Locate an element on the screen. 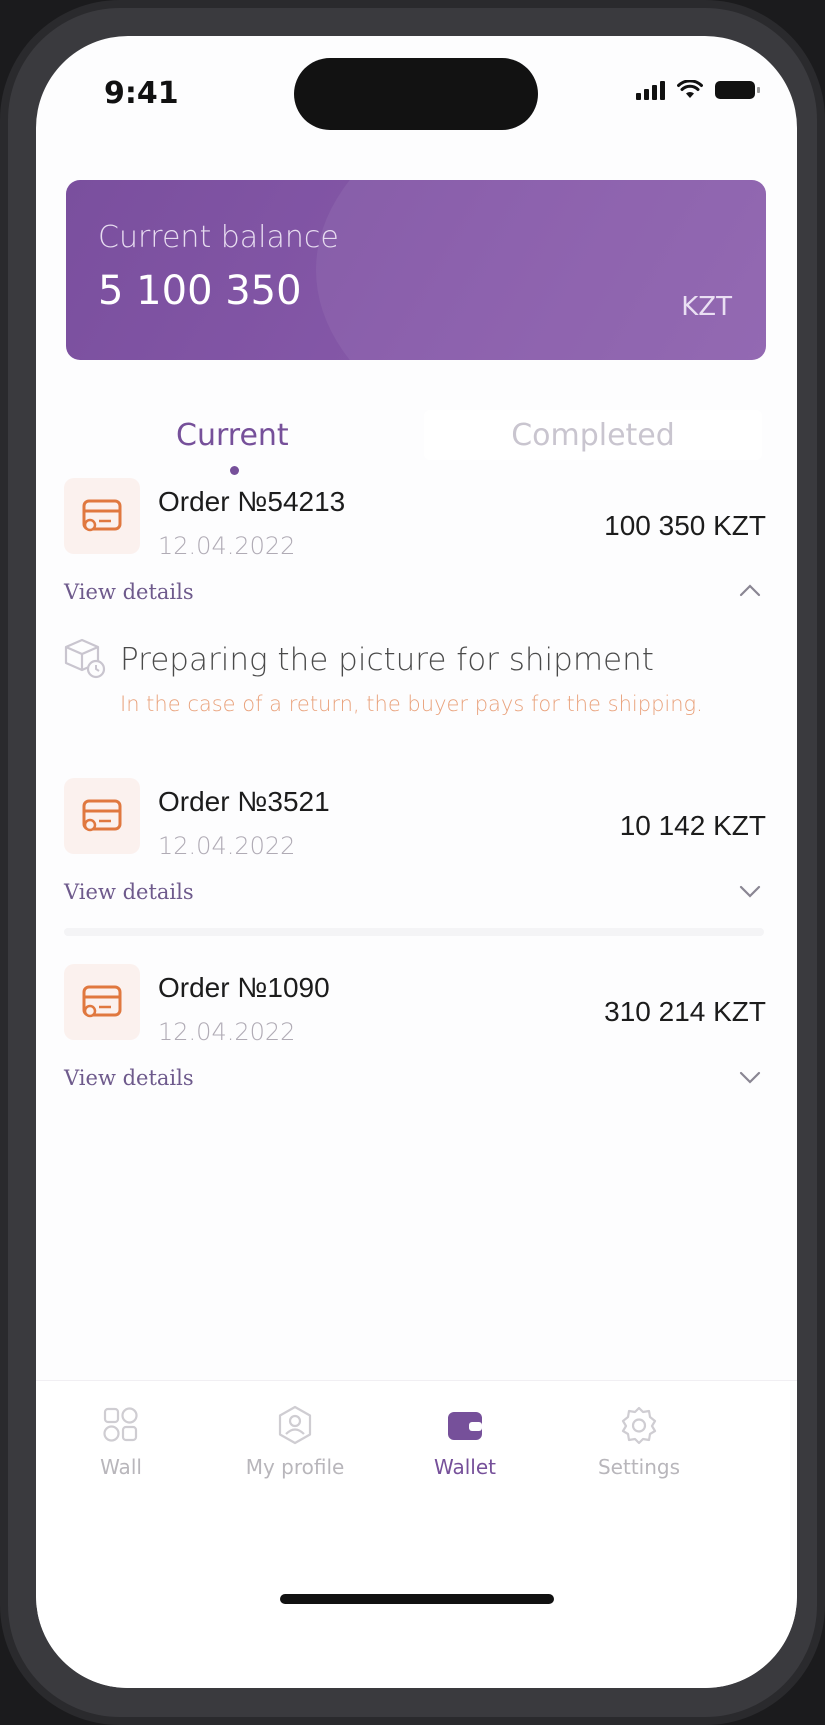 The width and height of the screenshot is (825, 1725). profile-icon is located at coordinates (295, 1425).